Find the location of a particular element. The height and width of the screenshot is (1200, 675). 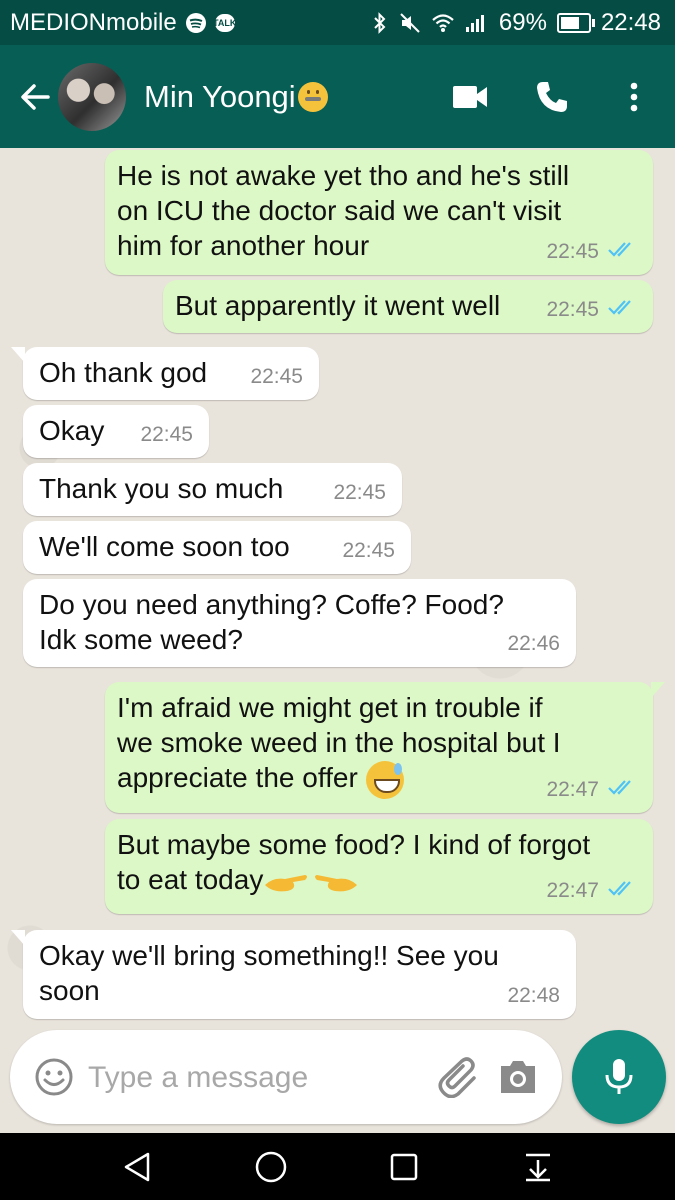

more-options-button is located at coordinates (634, 97).